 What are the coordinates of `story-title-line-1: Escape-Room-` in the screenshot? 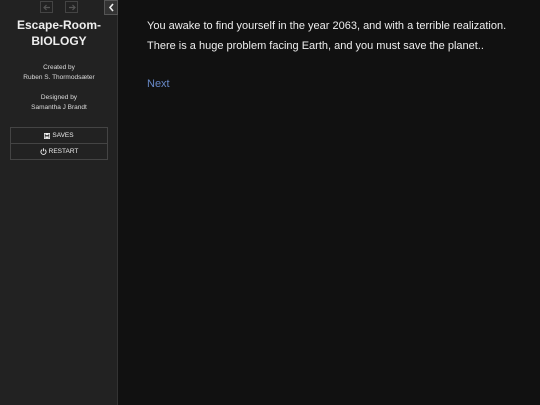 It's located at (59, 25).